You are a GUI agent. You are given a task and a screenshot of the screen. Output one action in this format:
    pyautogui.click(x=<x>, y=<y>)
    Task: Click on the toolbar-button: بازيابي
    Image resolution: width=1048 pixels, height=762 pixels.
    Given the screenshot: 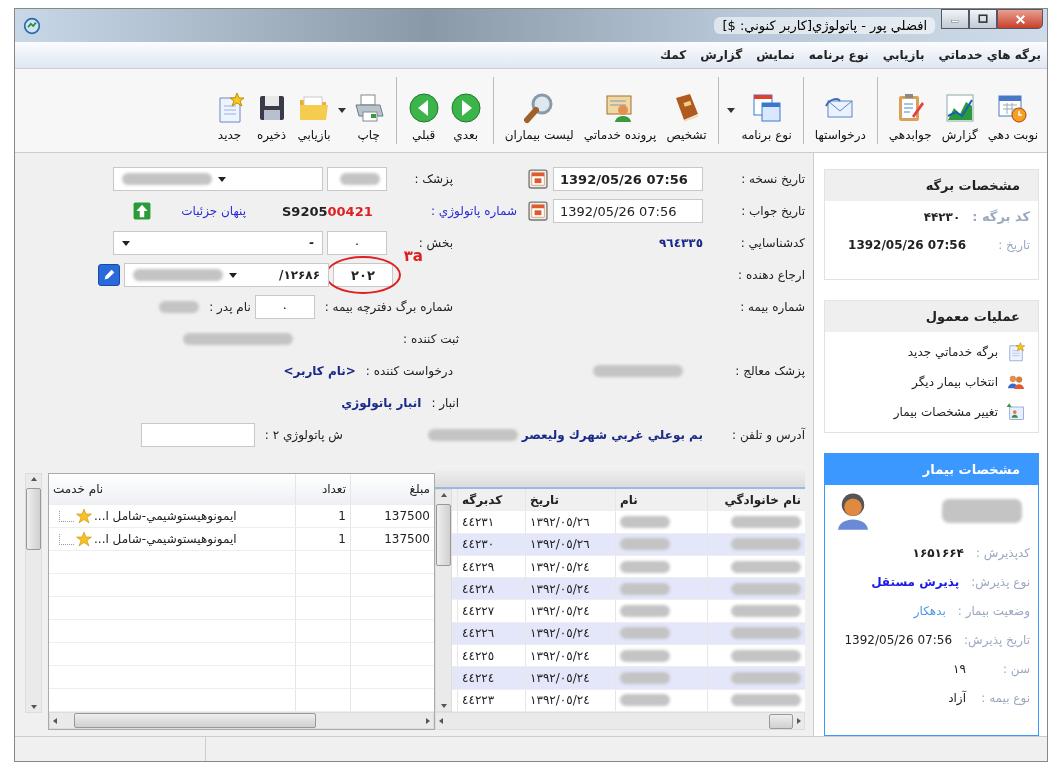 What is the action you would take?
    pyautogui.click(x=314, y=110)
    